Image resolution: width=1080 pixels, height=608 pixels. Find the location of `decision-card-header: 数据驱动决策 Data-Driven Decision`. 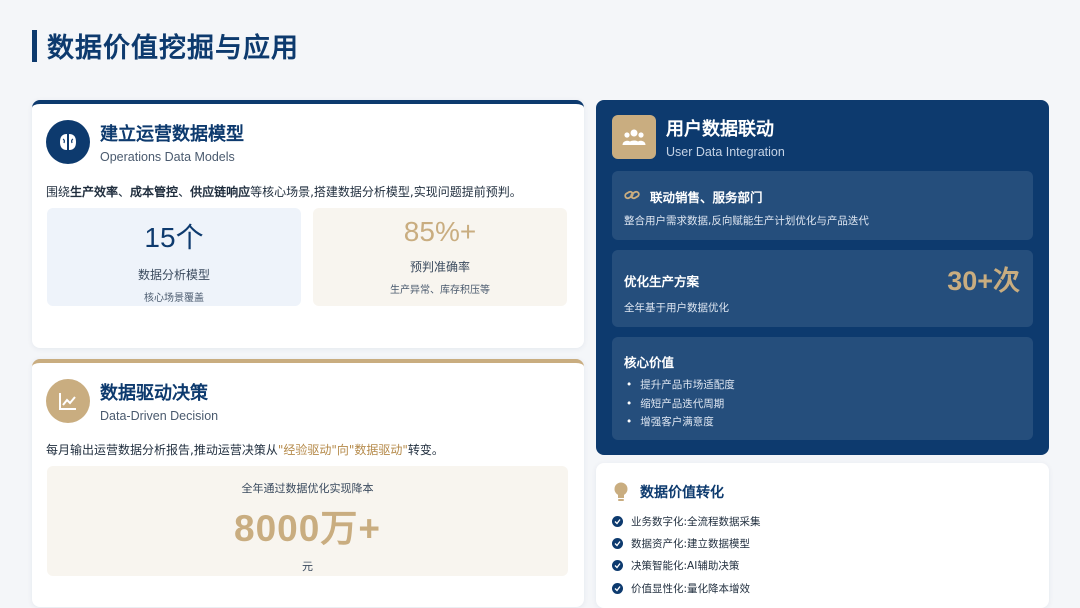

decision-card-header: 数据驱动决策 Data-Driven Decision is located at coordinates (132, 401).